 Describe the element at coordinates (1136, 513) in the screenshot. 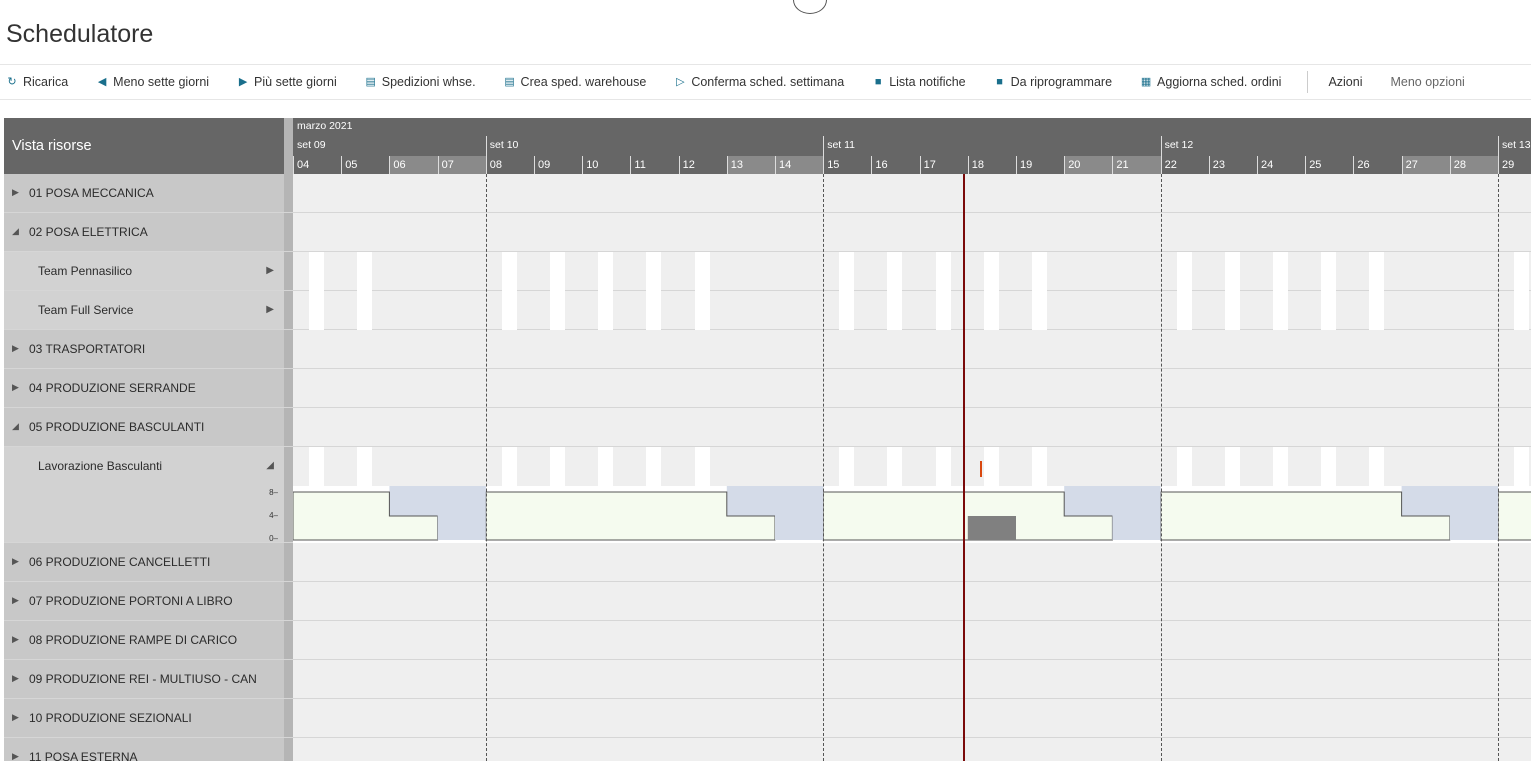

I see `non-working-band` at that location.